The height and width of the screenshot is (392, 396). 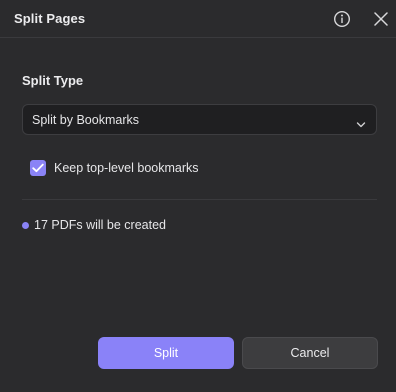 What do you see at coordinates (199, 199) in the screenshot?
I see `section-divider` at bounding box center [199, 199].